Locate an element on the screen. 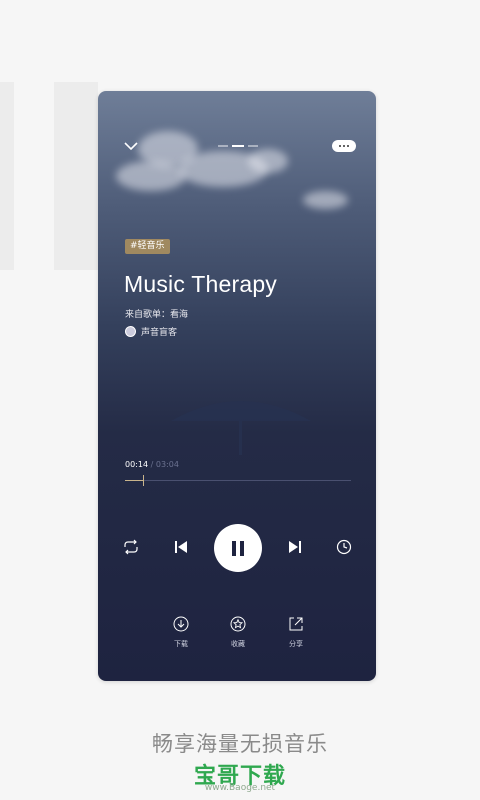 This screenshot has width=480, height=800. promo-caption: 畅享海量无损音乐 is located at coordinates (240, 744).